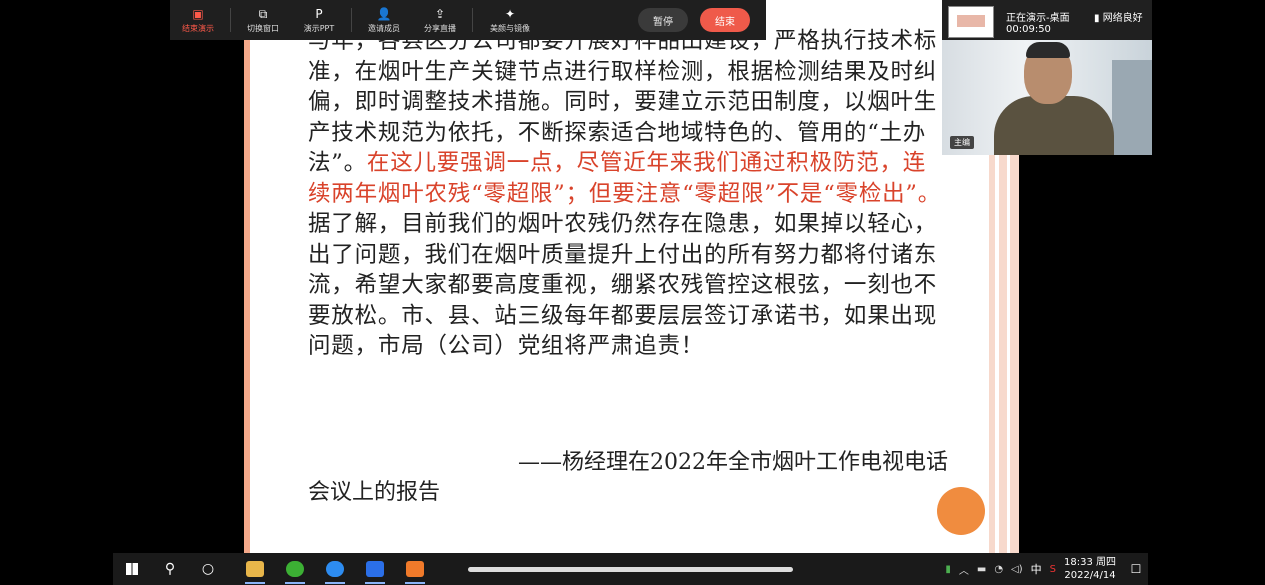  What do you see at coordinates (1044, 569) in the screenshot?
I see `system-tray: ▮ ︿ ▬ ◔ ◁) 中 S 18:33 周四 2022/4/14 ☐` at bounding box center [1044, 569].